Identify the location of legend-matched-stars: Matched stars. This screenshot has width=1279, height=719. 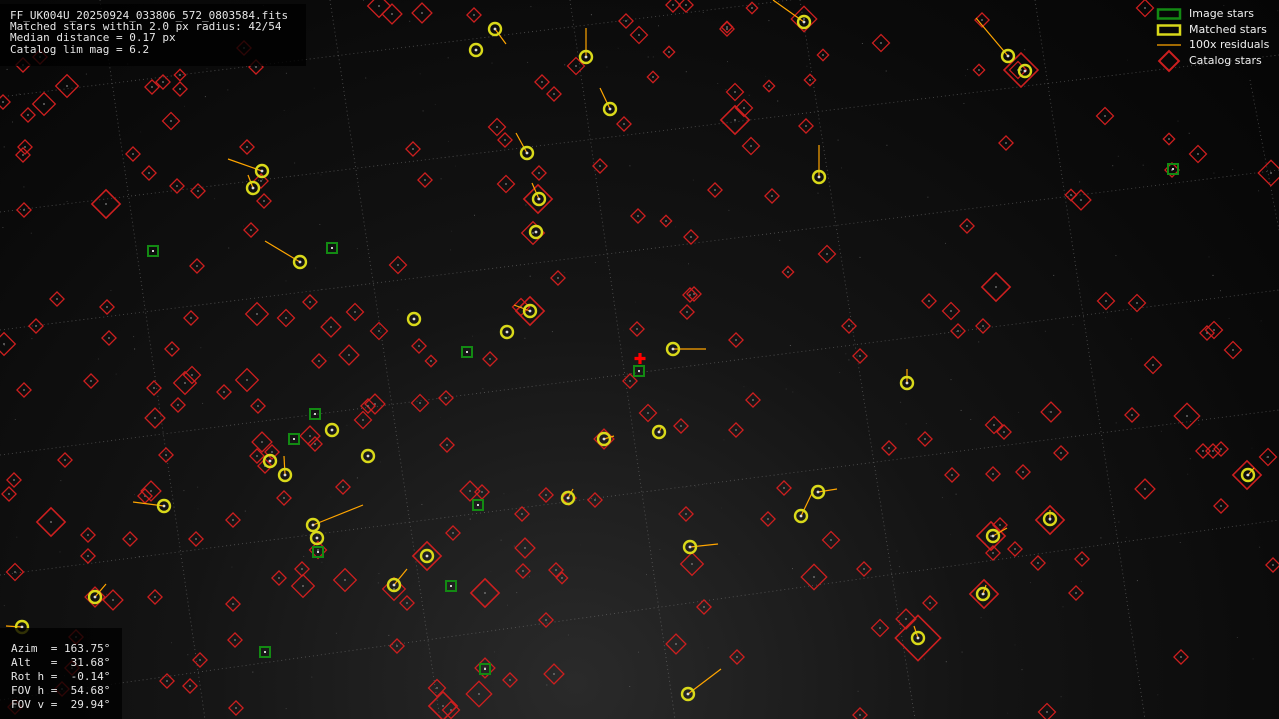
(1214, 30).